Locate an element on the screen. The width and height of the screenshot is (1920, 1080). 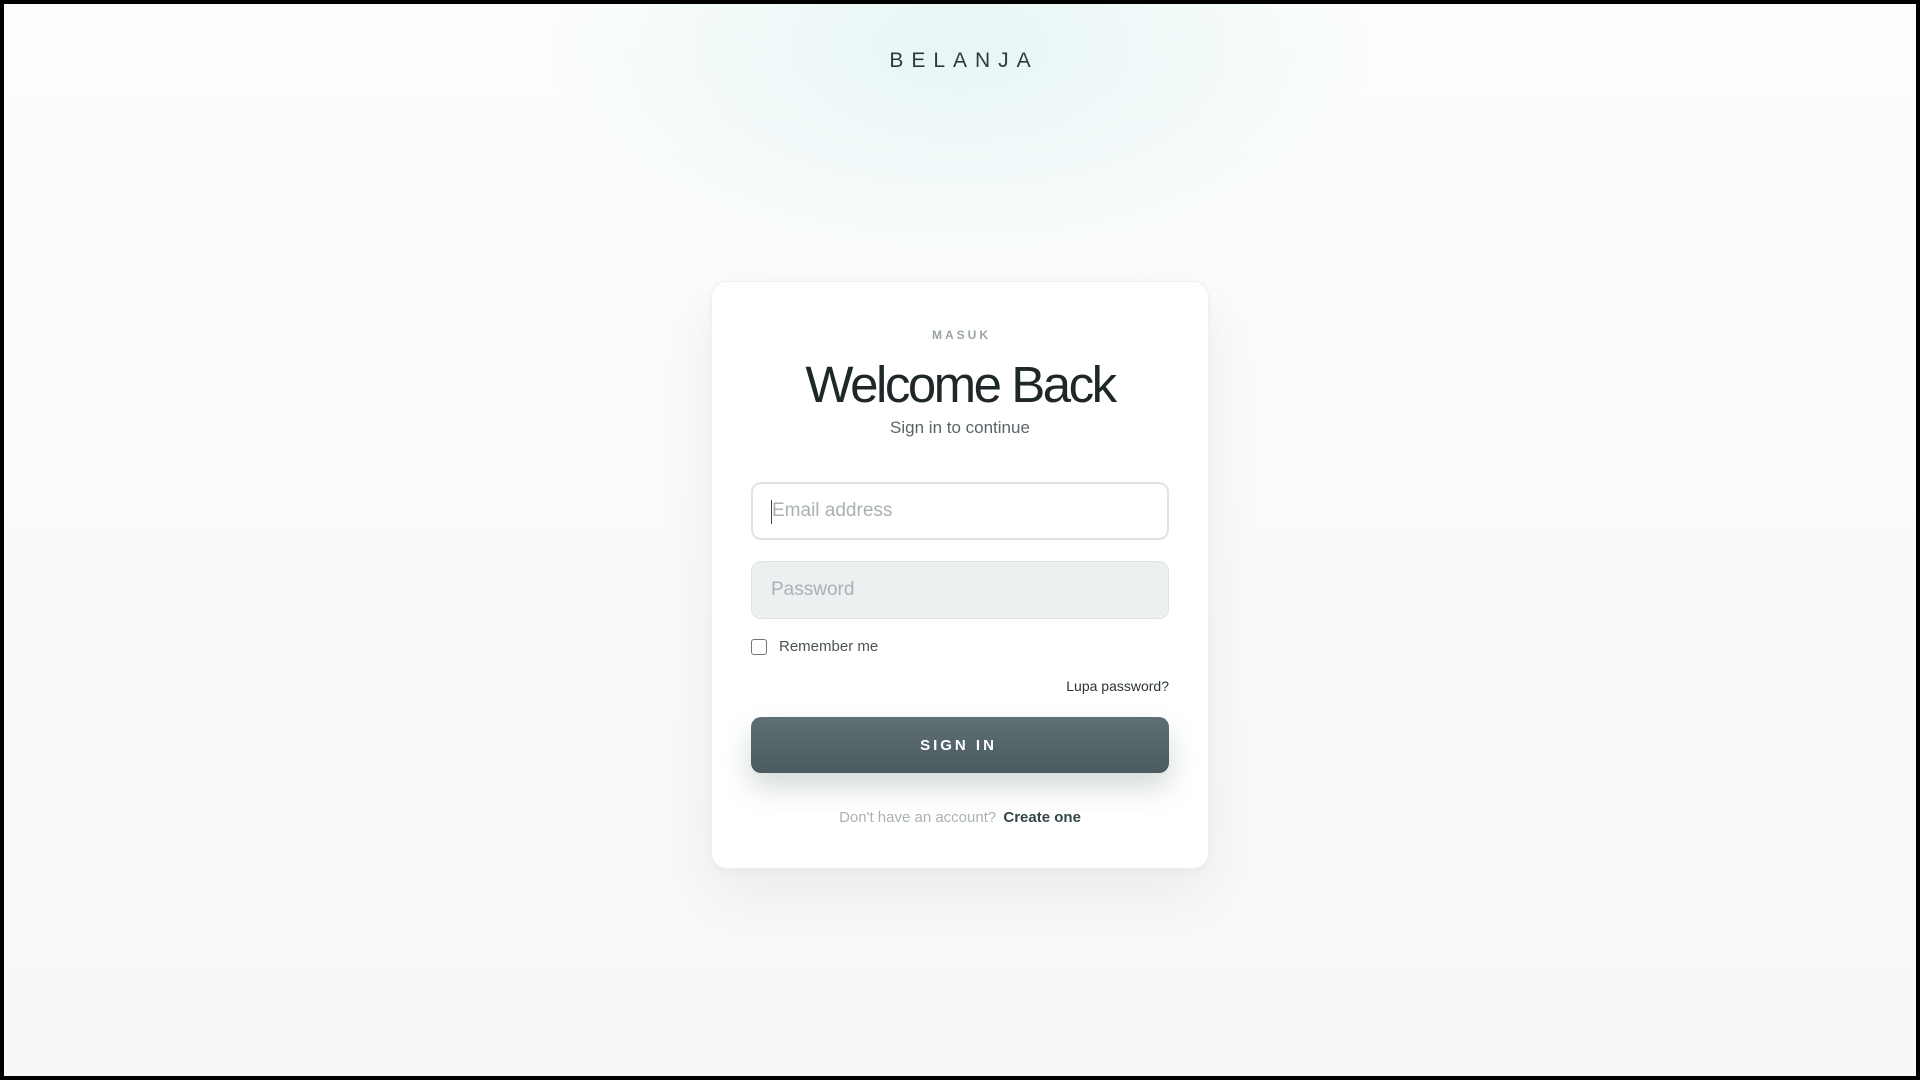
forgot-password-link: Lupa password? is located at coordinates (1117, 686).